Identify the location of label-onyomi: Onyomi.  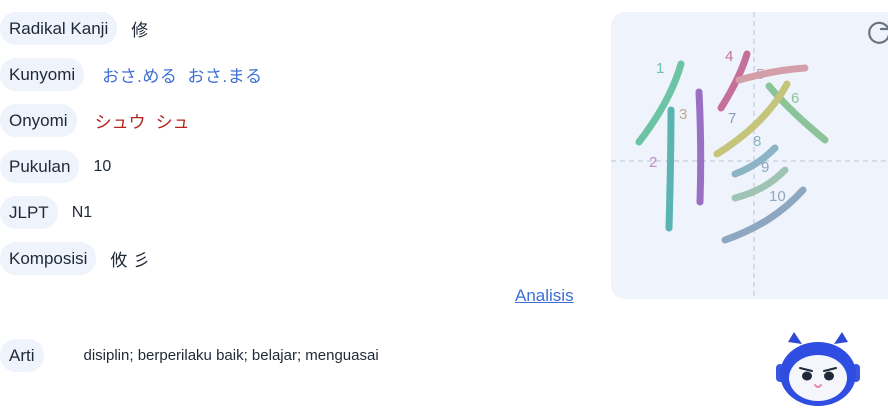
(38, 120).